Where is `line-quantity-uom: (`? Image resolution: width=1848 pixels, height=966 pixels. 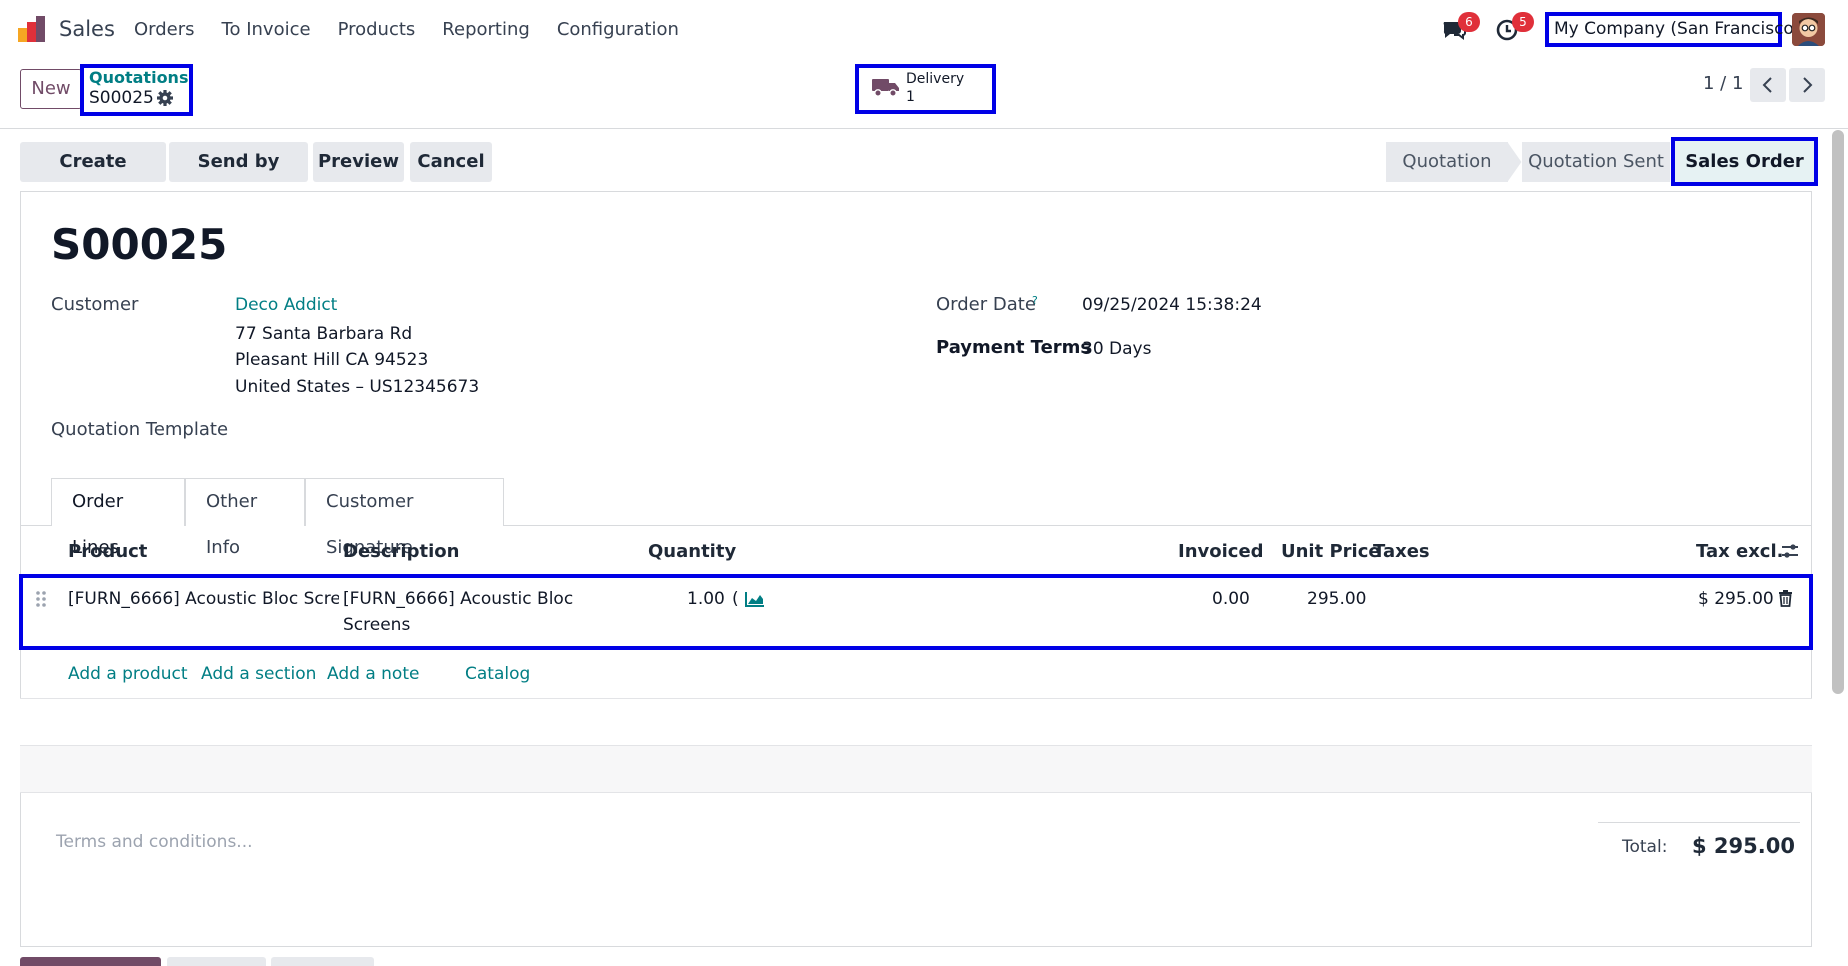 line-quantity-uom: ( is located at coordinates (735, 599).